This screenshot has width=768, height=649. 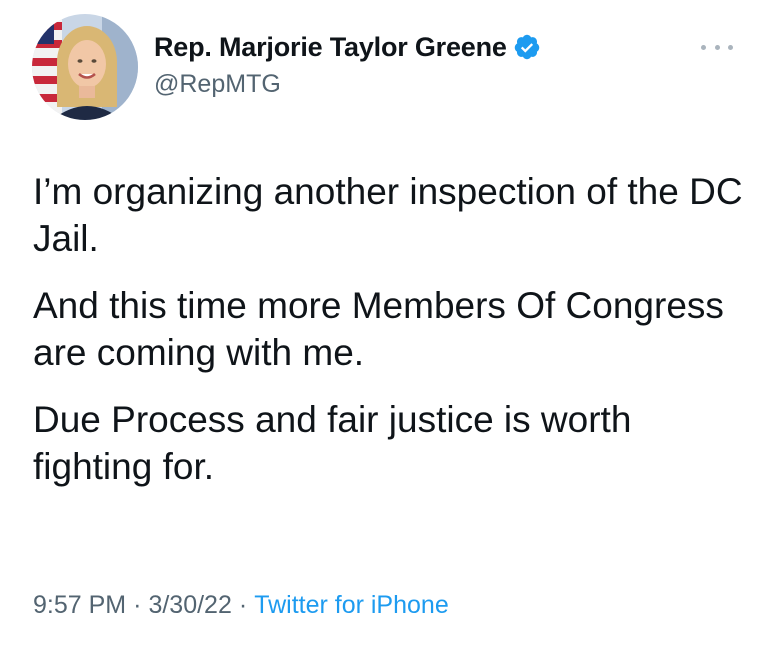 I want to click on more-options-icon, so click(x=717, y=47).